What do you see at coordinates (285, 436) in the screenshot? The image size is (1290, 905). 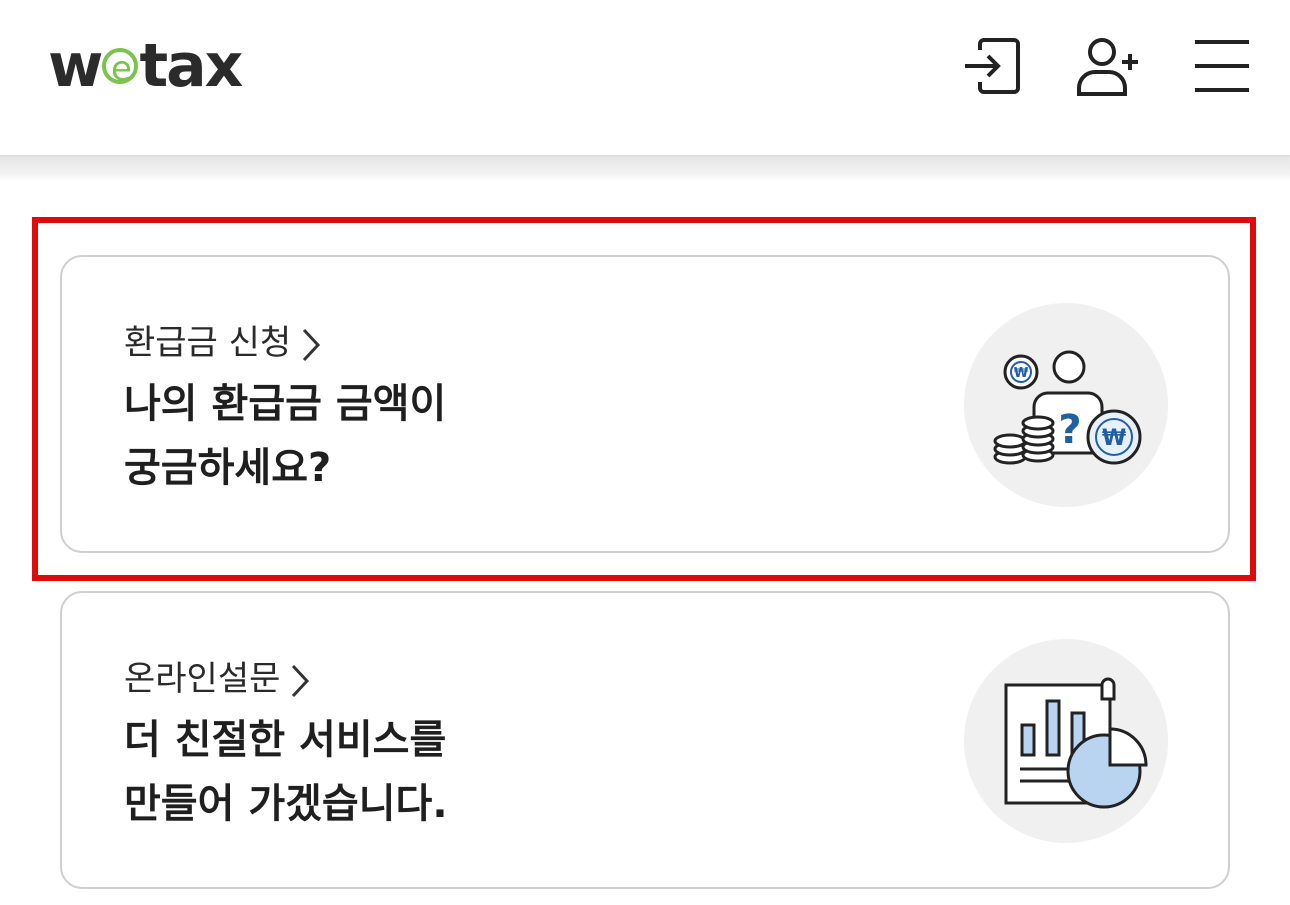 I see `refund-card-title: 나의 환급금 금액이 궁금하세요?` at bounding box center [285, 436].